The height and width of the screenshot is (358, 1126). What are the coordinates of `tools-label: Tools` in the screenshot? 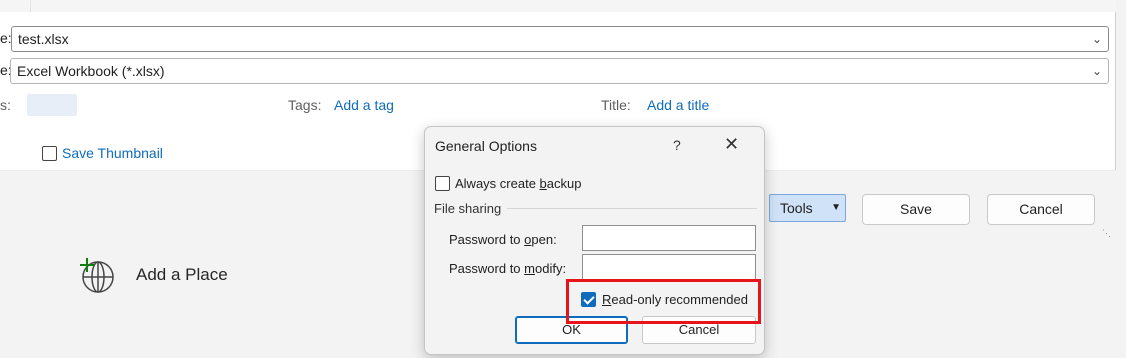 It's located at (796, 208).